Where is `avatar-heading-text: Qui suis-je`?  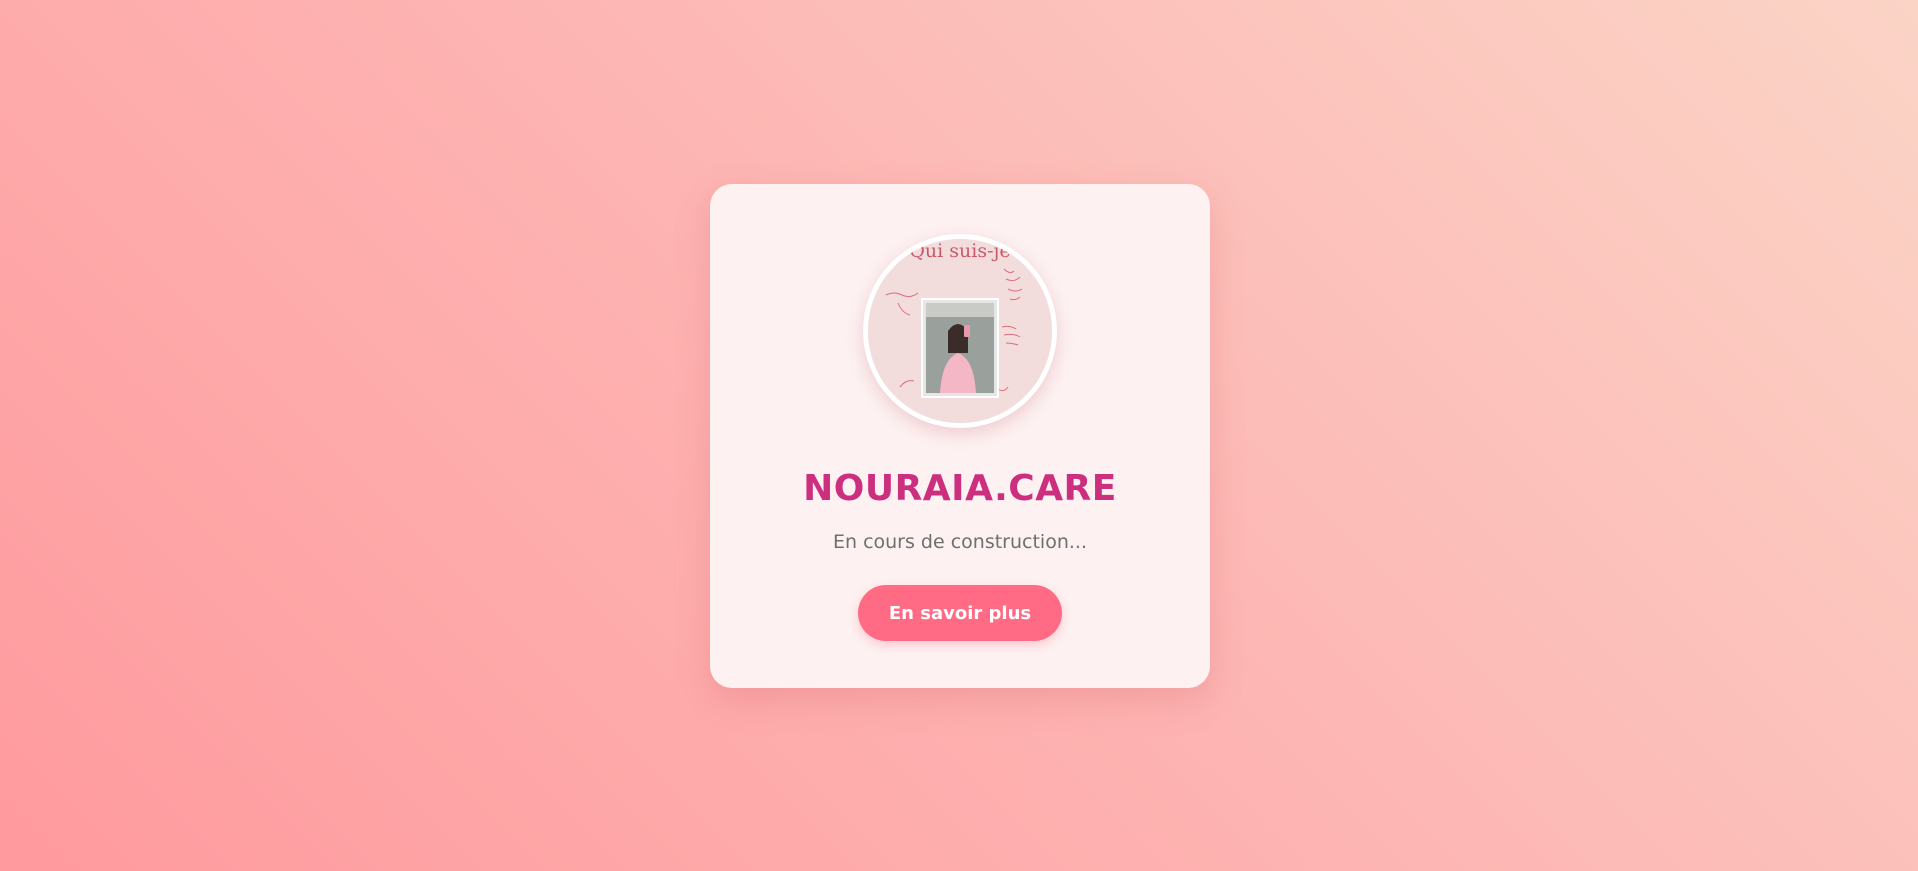 avatar-heading-text: Qui suis-je is located at coordinates (959, 251).